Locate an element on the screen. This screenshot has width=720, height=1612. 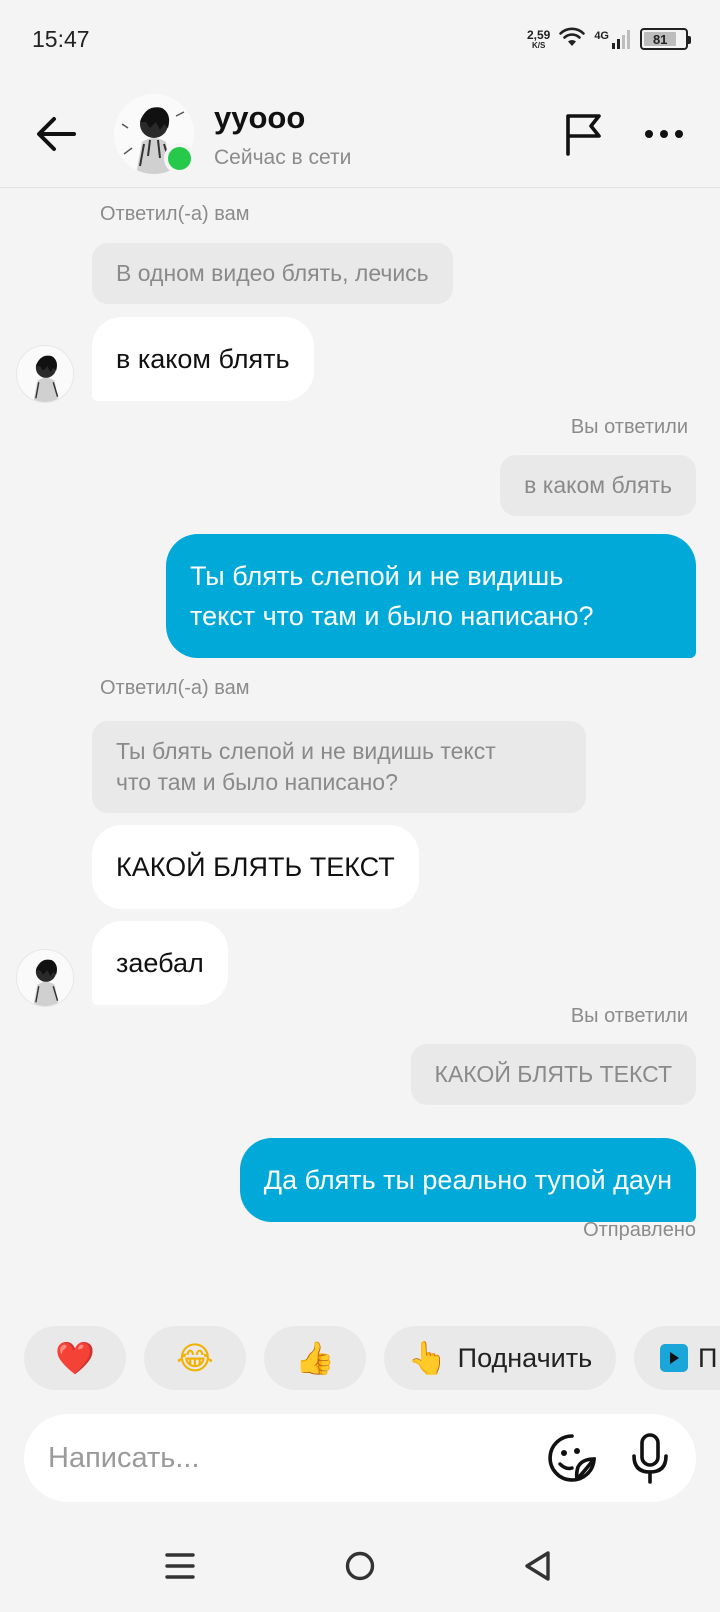
battery-level: 81 is located at coordinates (660, 39).